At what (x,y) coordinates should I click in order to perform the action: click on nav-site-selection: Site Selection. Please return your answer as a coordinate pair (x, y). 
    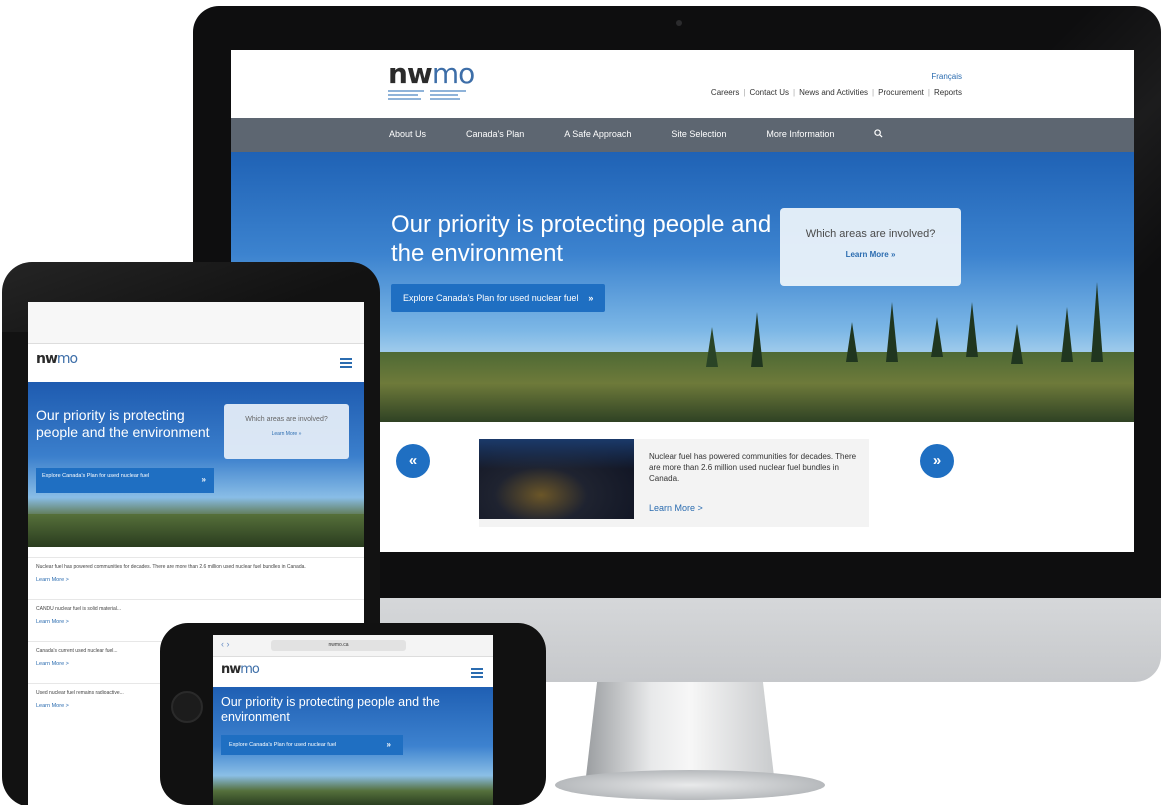
    Looking at the image, I should click on (698, 134).